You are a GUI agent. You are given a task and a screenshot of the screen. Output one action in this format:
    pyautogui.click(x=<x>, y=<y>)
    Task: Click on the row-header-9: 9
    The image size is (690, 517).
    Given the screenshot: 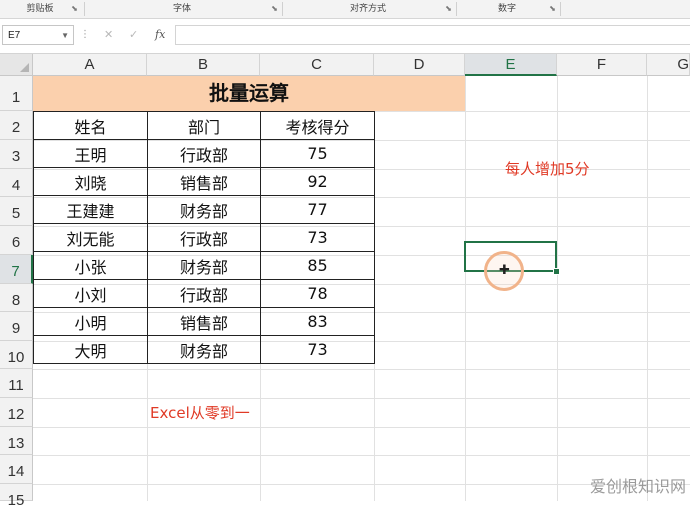 What is the action you would take?
    pyautogui.click(x=16, y=326)
    